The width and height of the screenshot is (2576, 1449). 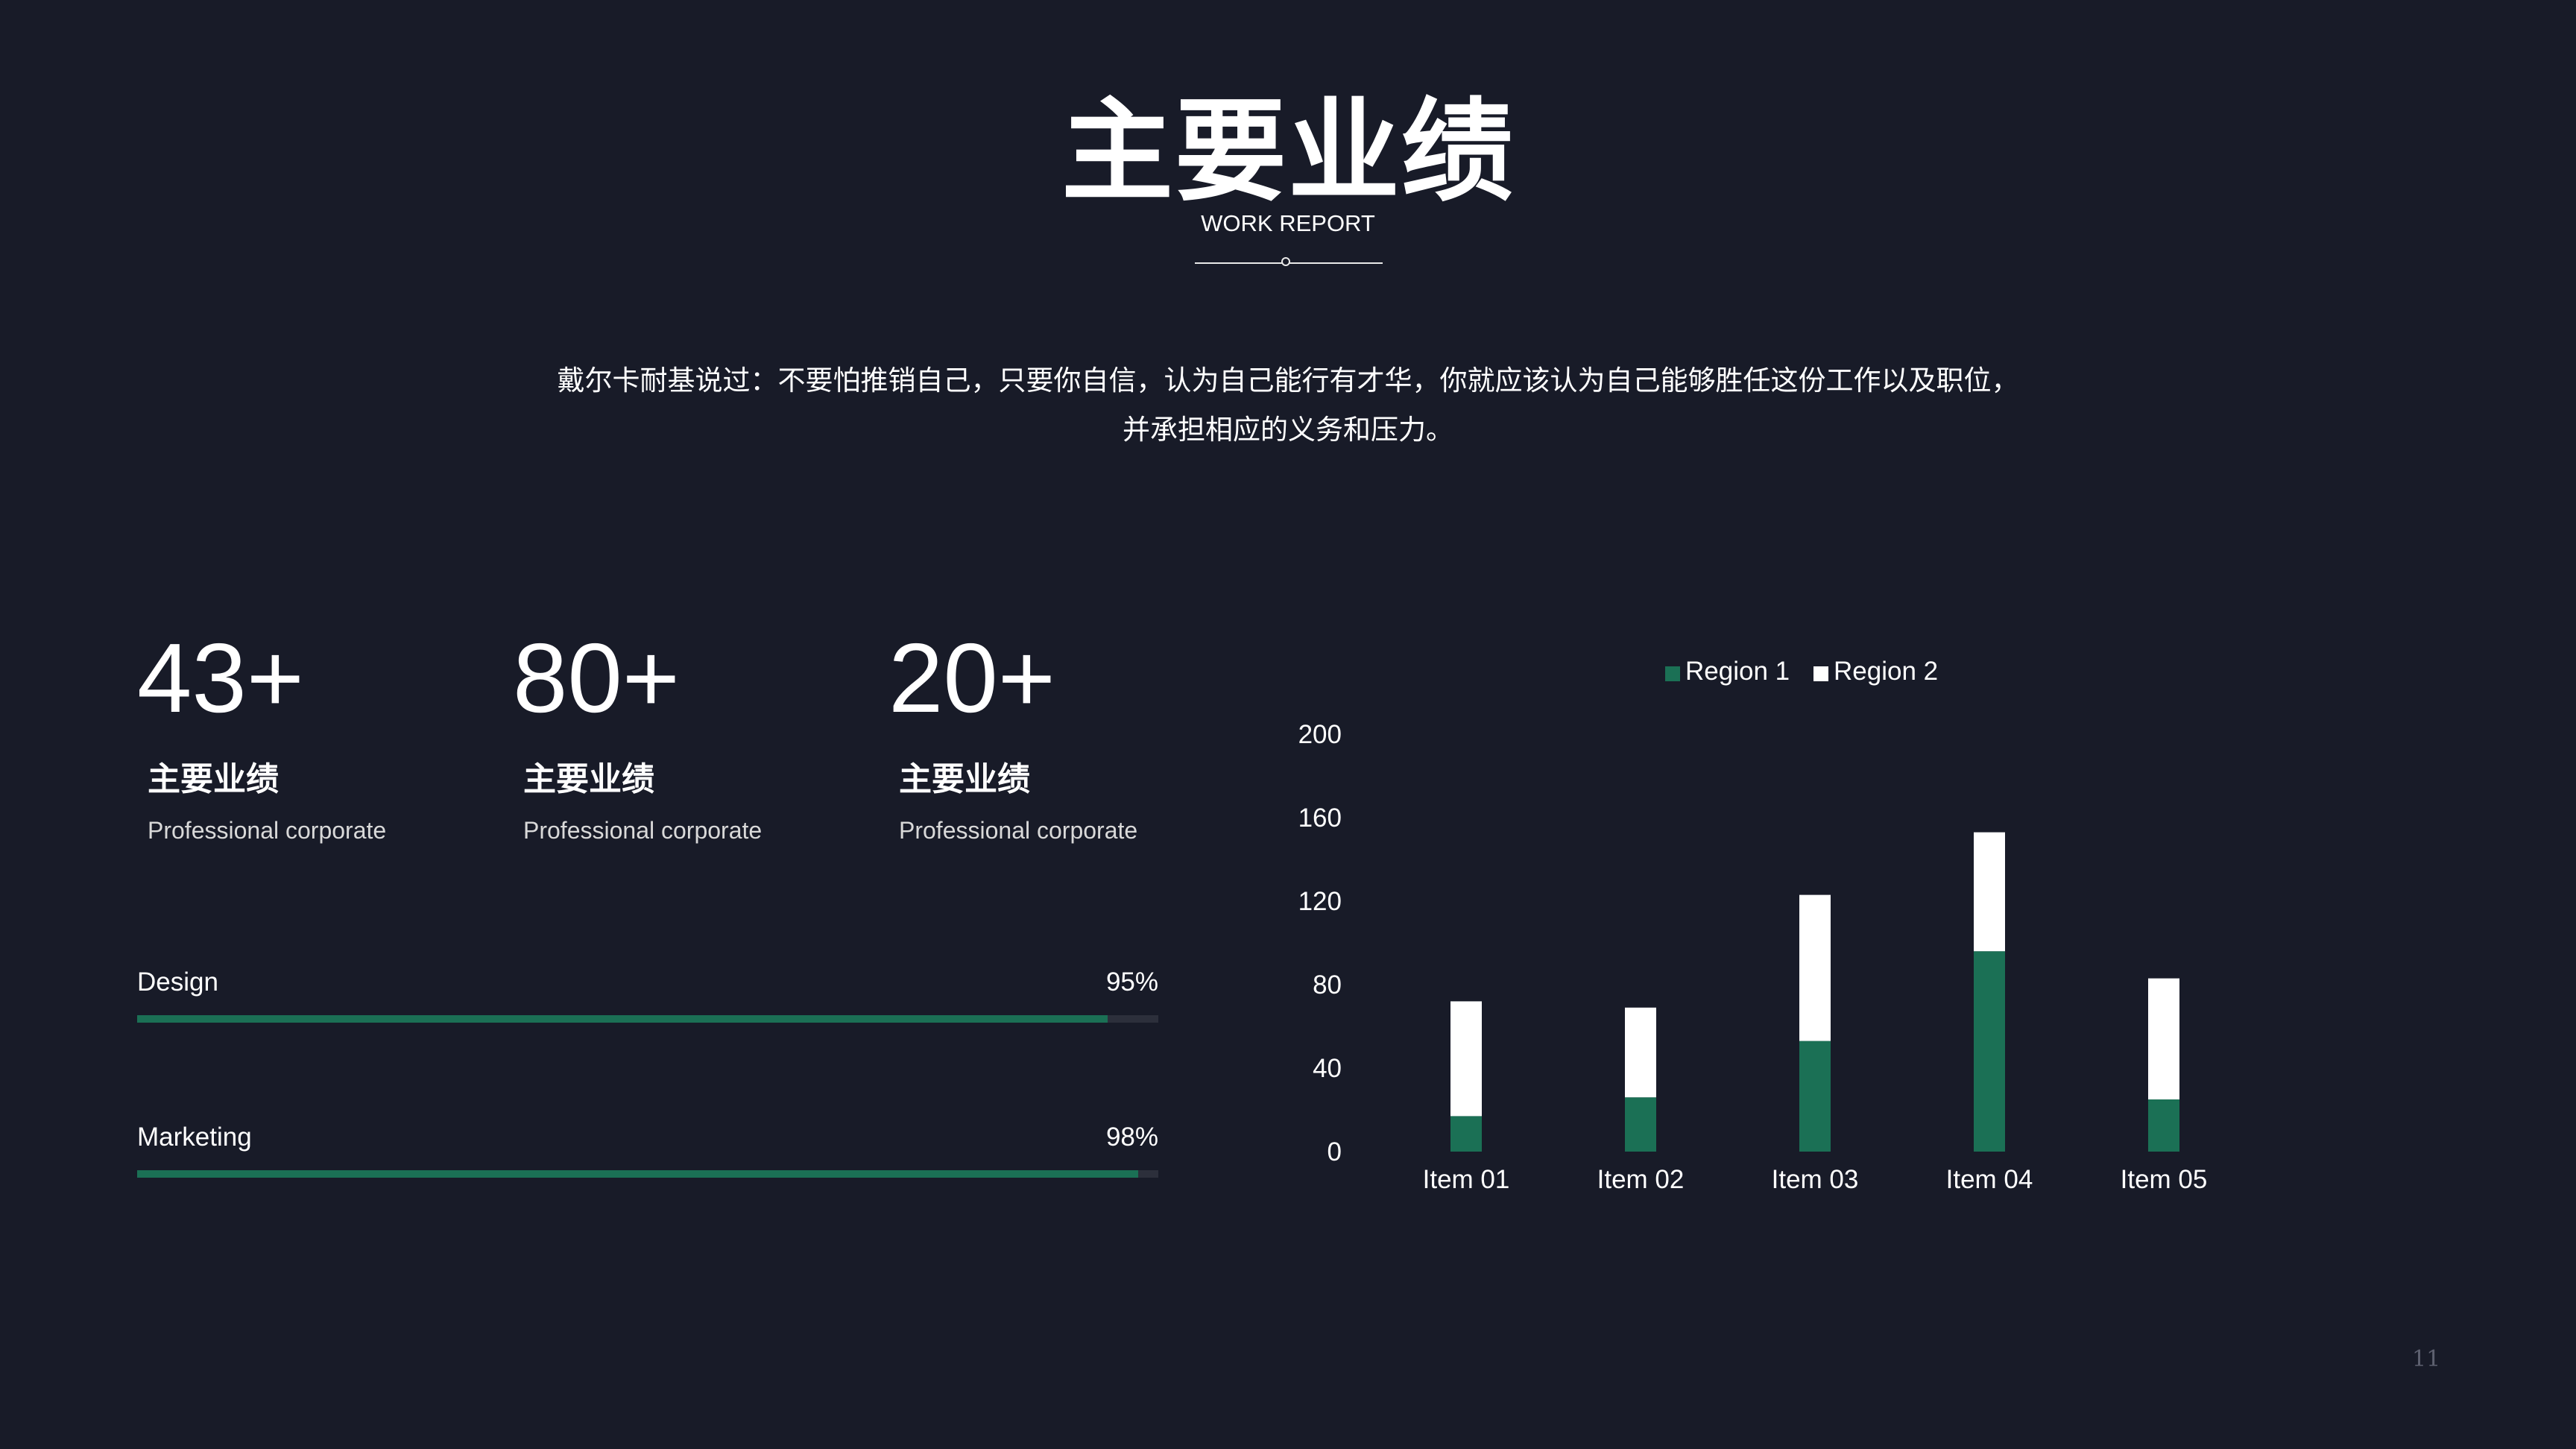 I want to click on y-tick-label: 40, so click(x=1327, y=1068).